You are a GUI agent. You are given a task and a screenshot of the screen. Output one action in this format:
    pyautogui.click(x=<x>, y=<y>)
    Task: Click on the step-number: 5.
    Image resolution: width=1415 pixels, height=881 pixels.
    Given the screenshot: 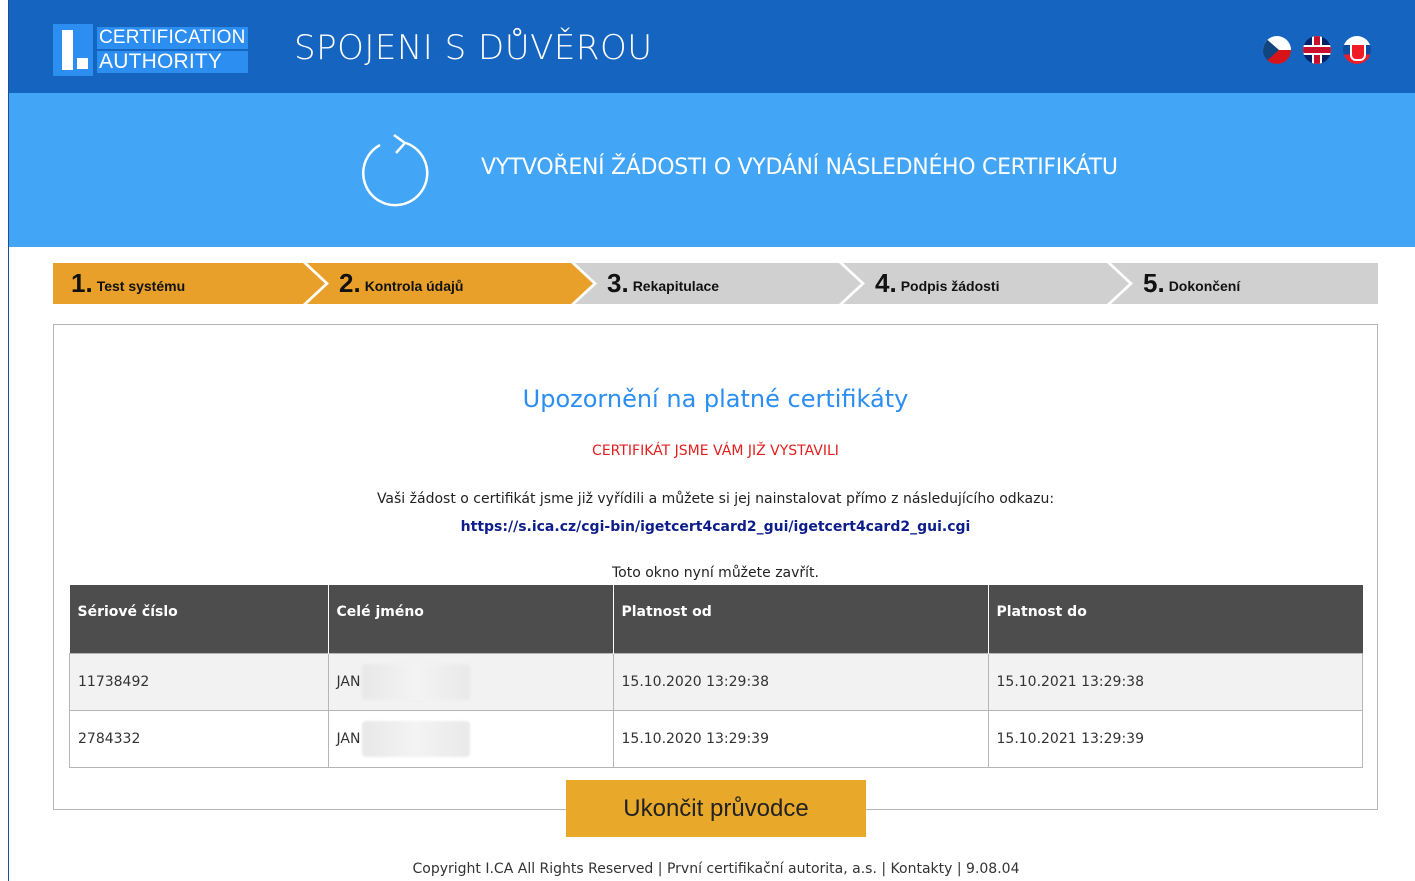 What is the action you would take?
    pyautogui.click(x=1154, y=283)
    